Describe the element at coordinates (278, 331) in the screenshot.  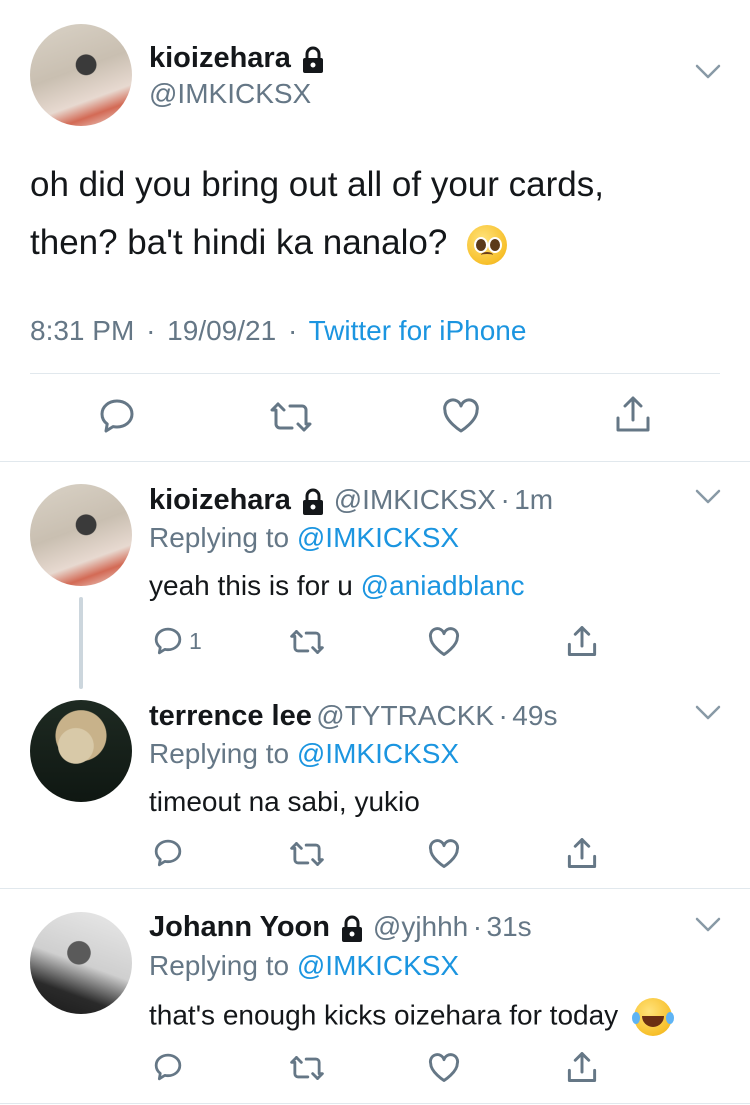
I see `tweet-meta: 8:31 PM · 19/09/21 · Twitter for iPhone` at that location.